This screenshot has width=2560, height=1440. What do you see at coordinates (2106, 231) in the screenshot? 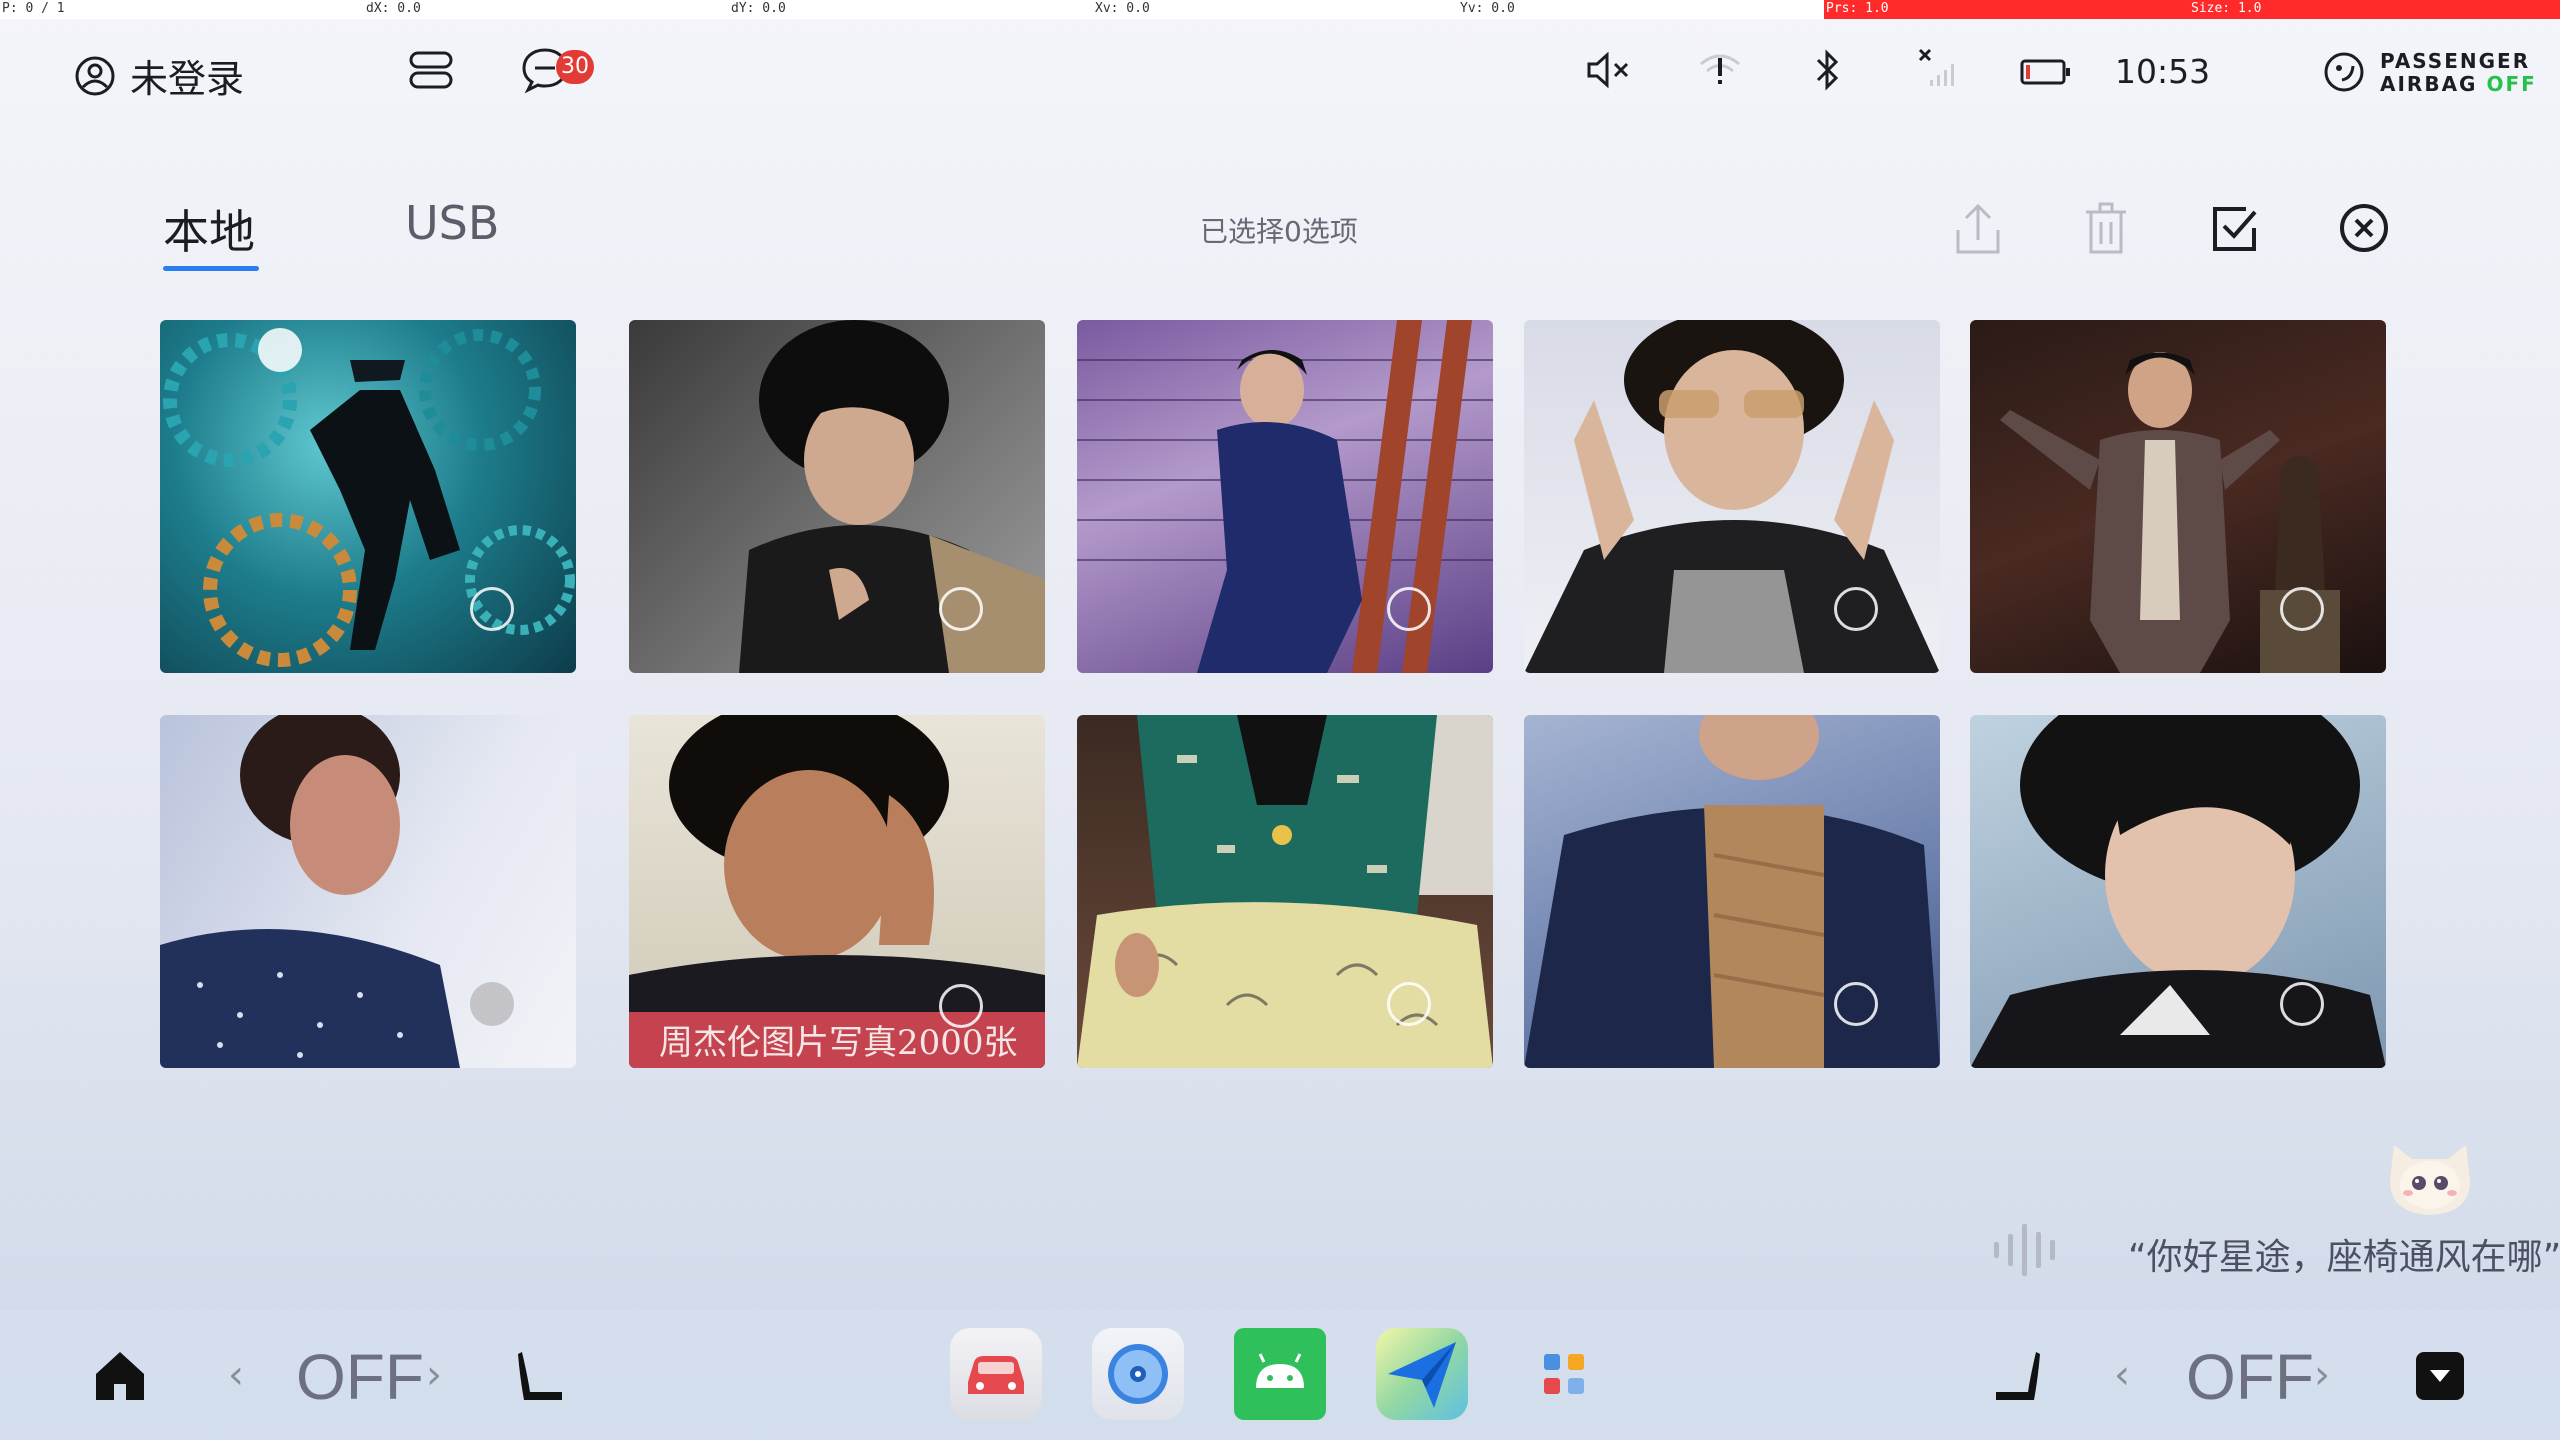
I see `trash-icon` at bounding box center [2106, 231].